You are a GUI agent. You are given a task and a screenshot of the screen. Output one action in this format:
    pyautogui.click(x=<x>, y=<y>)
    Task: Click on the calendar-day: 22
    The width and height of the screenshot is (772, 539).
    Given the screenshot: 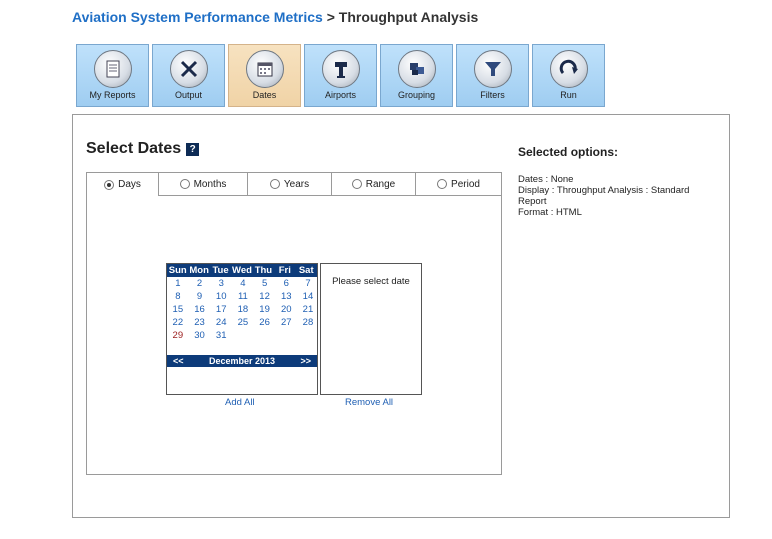 What is the action you would take?
    pyautogui.click(x=178, y=322)
    